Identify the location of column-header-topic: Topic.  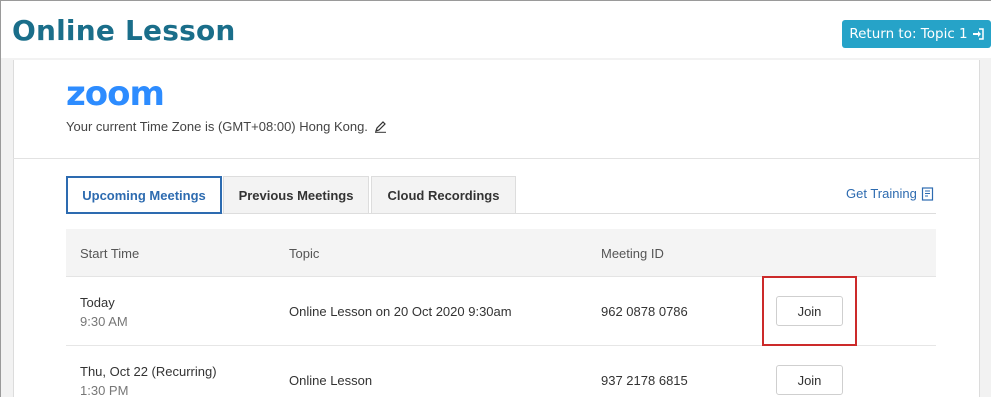
(304, 253).